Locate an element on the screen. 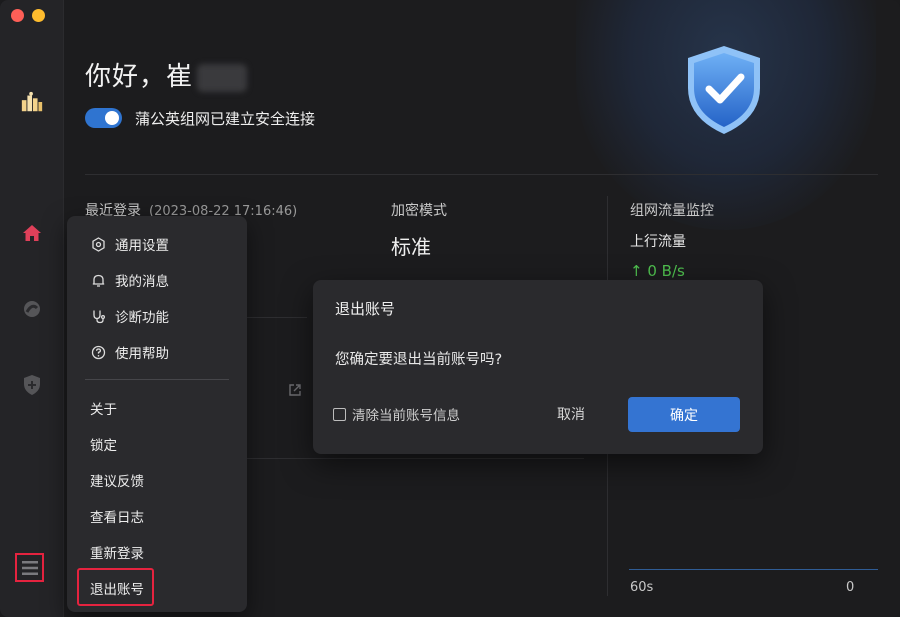  menu-button is located at coordinates (29, 567).